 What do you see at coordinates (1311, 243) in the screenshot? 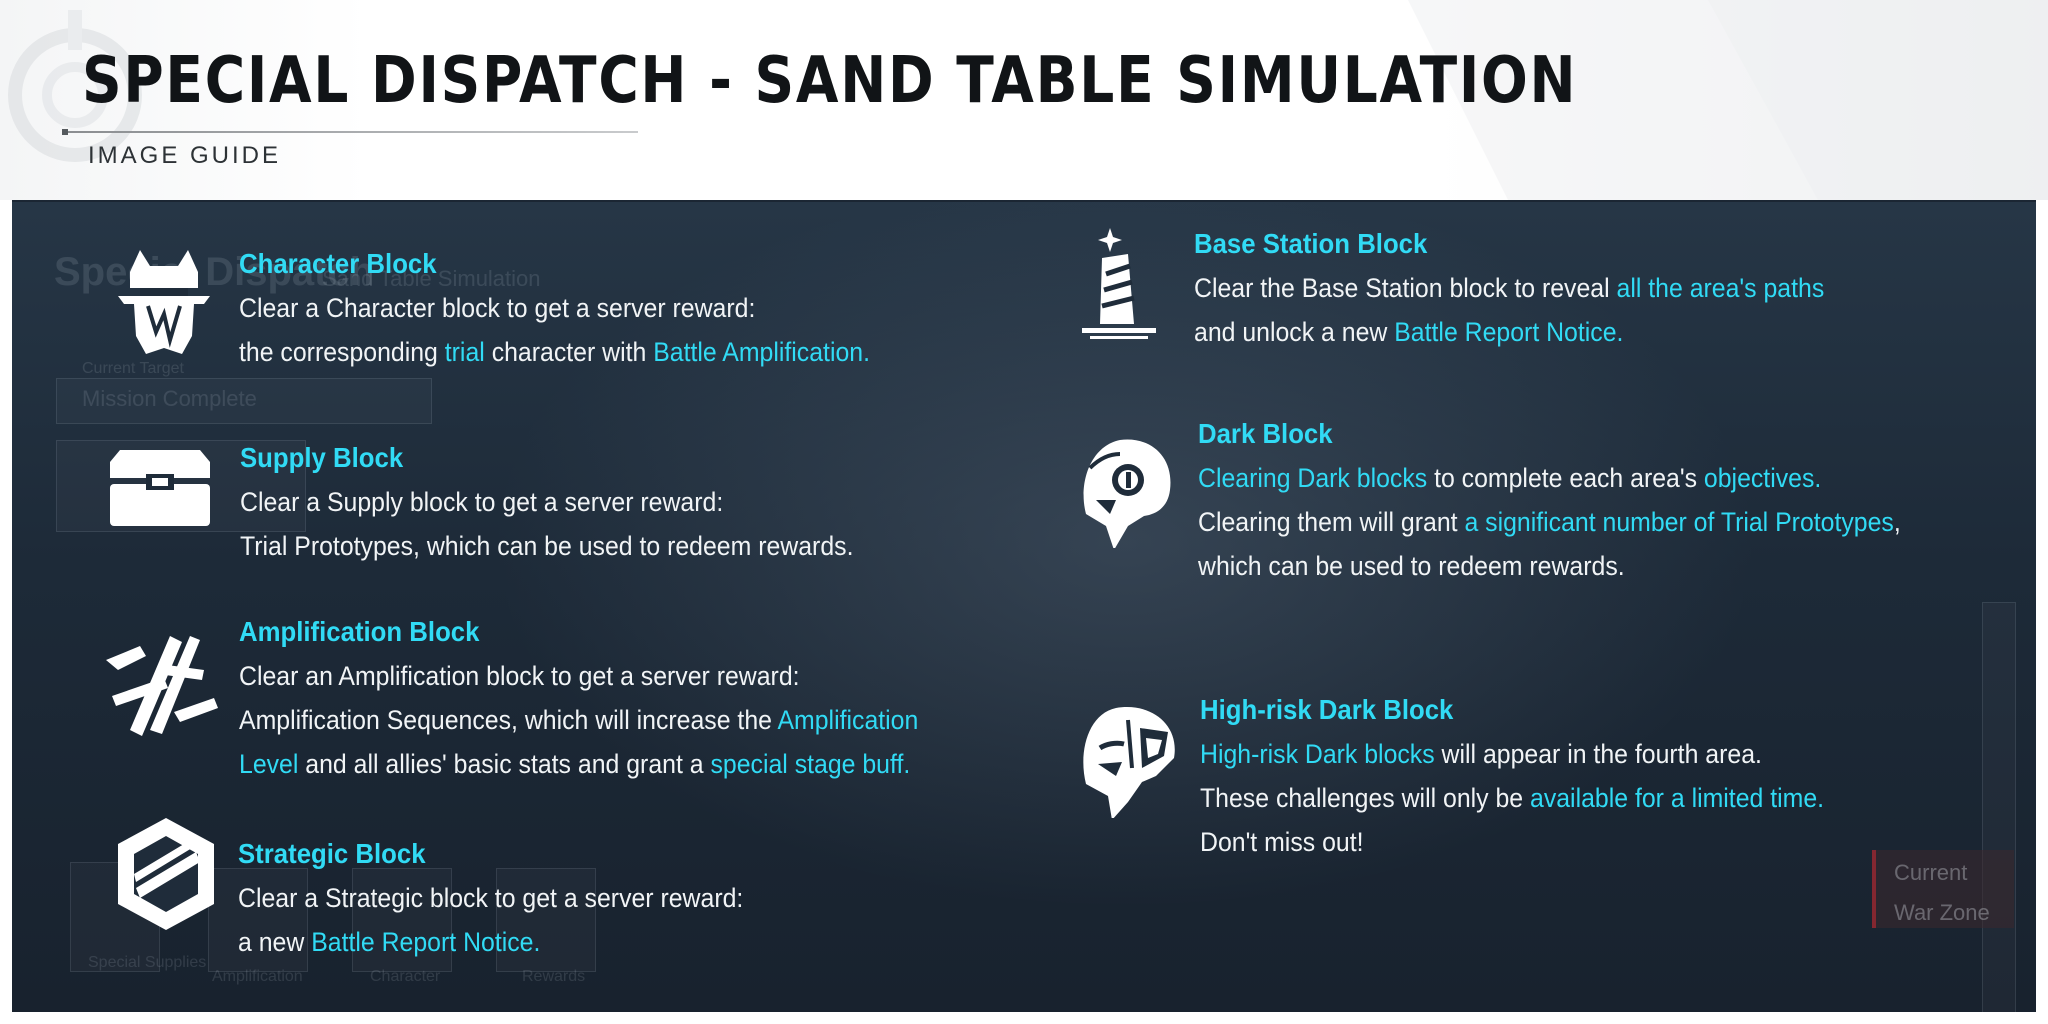
I see `base-station-block-title: Base Station Block` at bounding box center [1311, 243].